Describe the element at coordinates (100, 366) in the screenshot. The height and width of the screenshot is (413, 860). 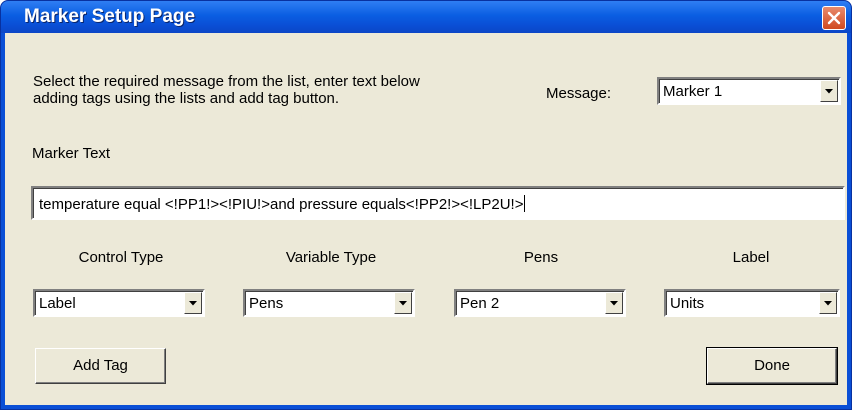
I see `add-tag-button: Add Tag` at that location.